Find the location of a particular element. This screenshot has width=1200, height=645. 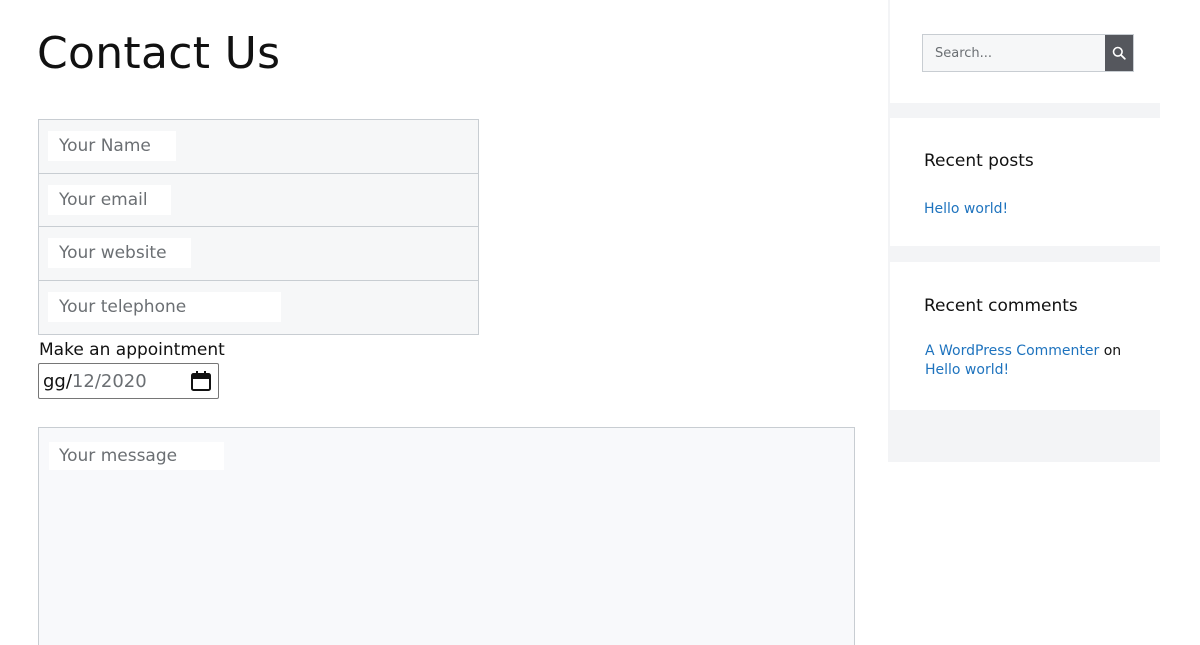

search-button is located at coordinates (1119, 53).